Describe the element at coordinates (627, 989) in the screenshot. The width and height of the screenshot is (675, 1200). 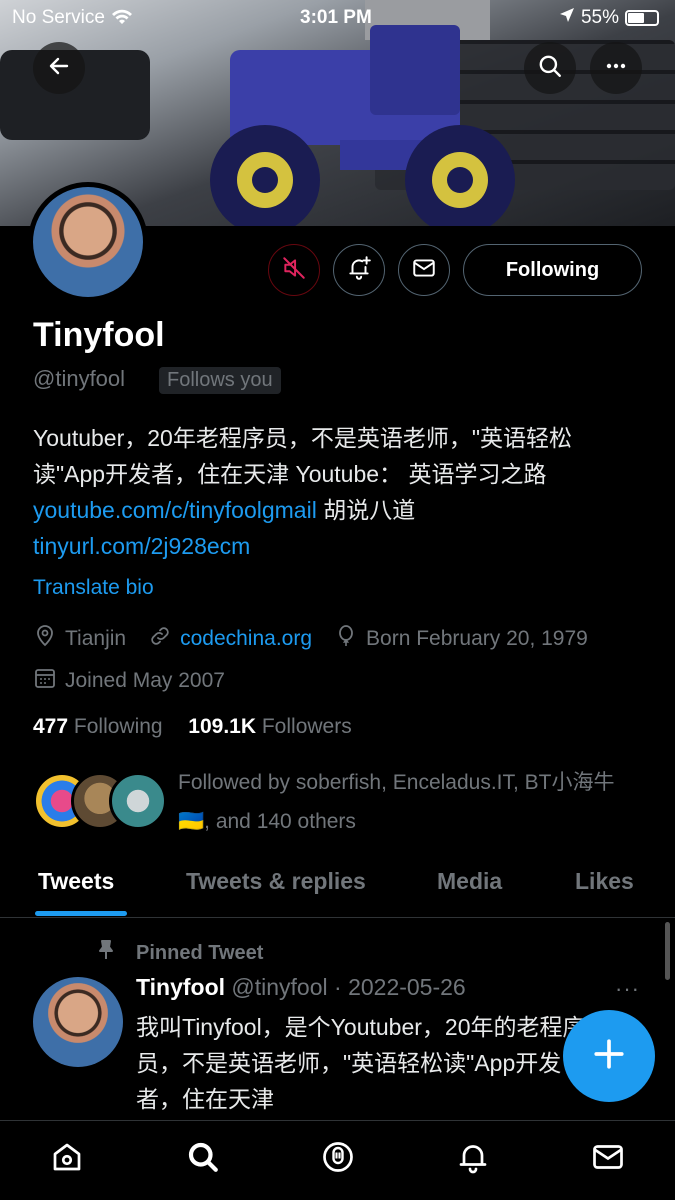
I see `tweet-more-button: ···` at that location.